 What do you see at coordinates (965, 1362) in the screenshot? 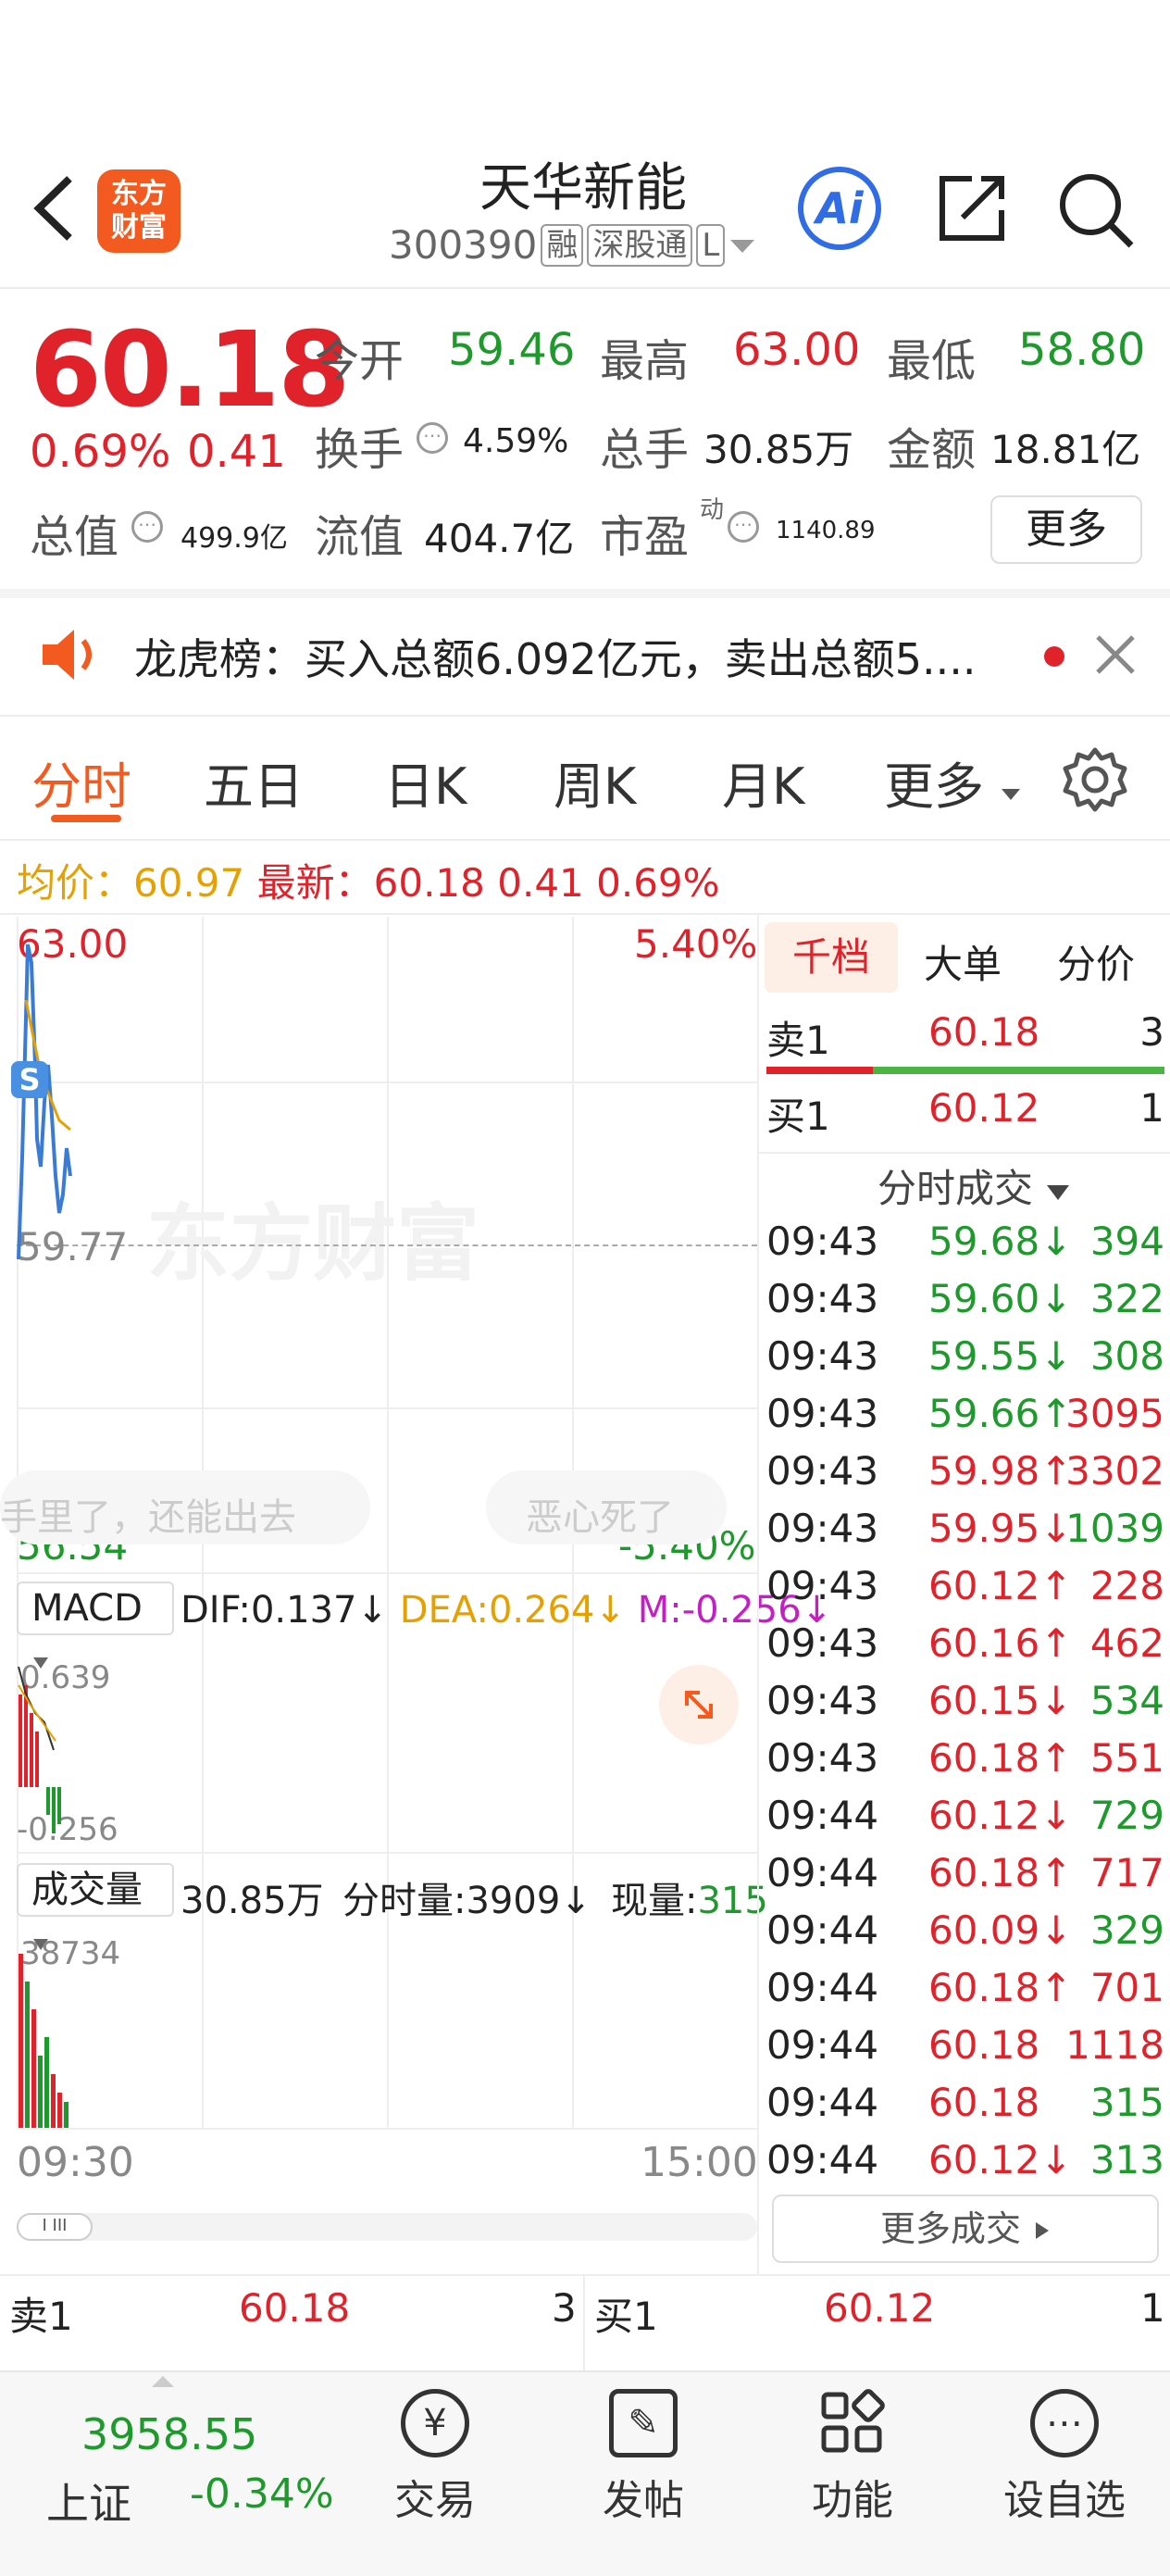
I see `tick-row: 09:43 59.55↓ 308` at bounding box center [965, 1362].